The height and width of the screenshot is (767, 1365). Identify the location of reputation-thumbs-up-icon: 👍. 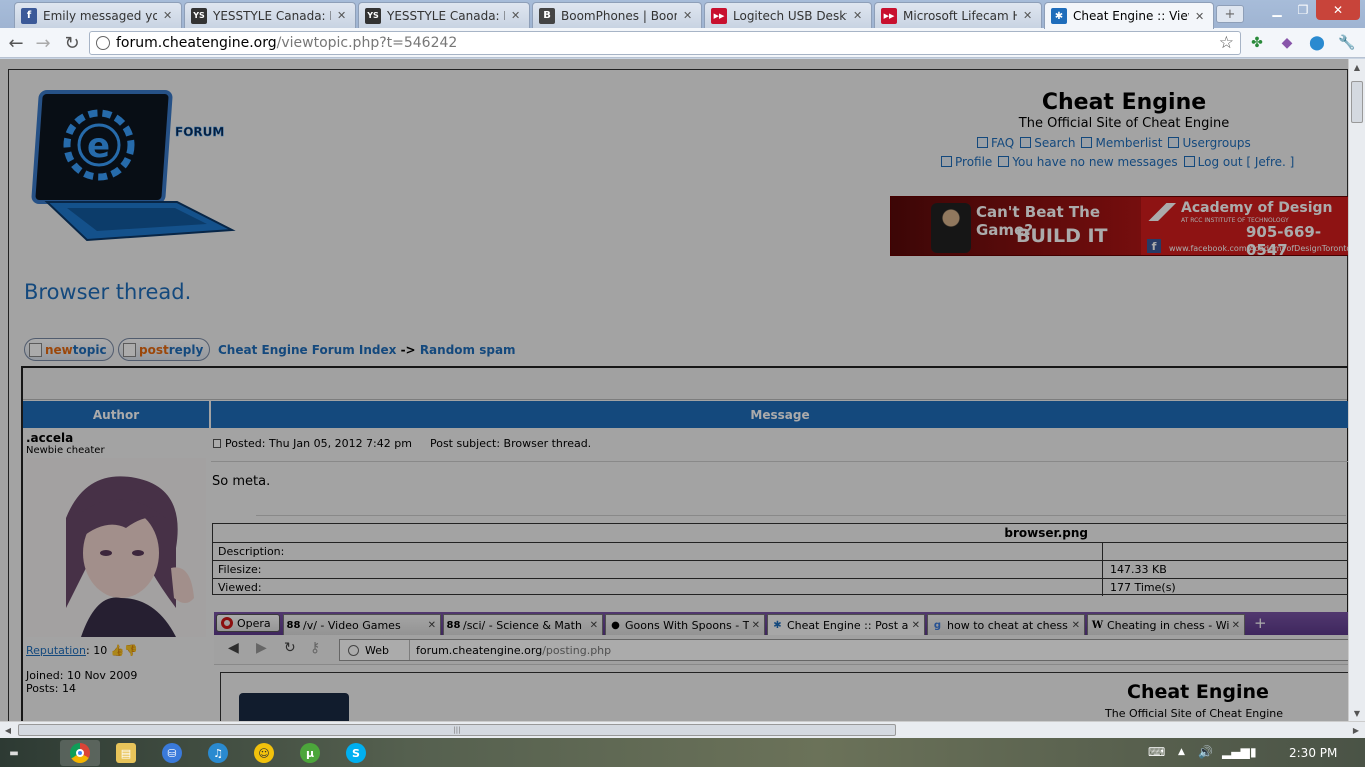
(118, 650).